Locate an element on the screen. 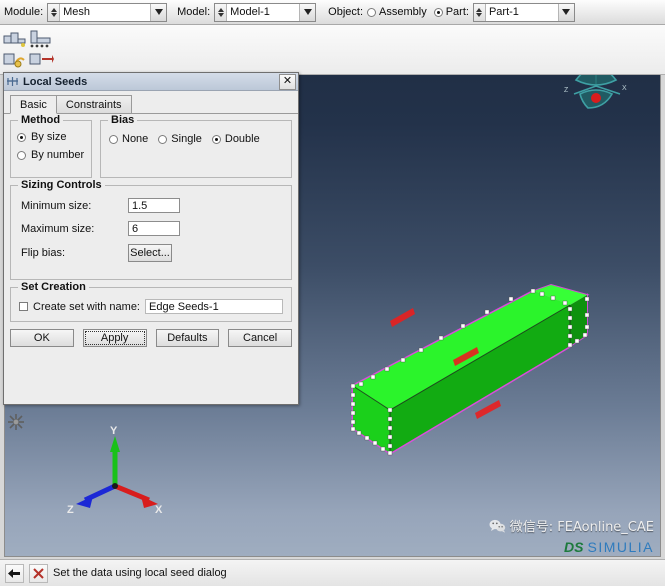 The width and height of the screenshot is (665, 586). model-value: Model-1 is located at coordinates (263, 12).